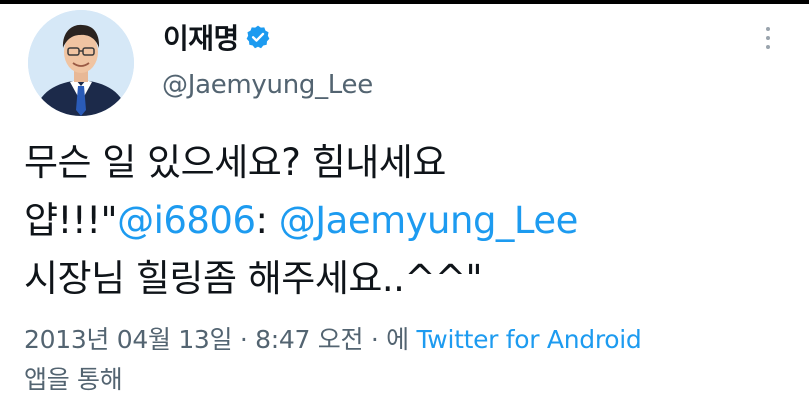 The image size is (809, 396). Describe the element at coordinates (201, 37) in the screenshot. I see `display-name: 이재명` at that location.